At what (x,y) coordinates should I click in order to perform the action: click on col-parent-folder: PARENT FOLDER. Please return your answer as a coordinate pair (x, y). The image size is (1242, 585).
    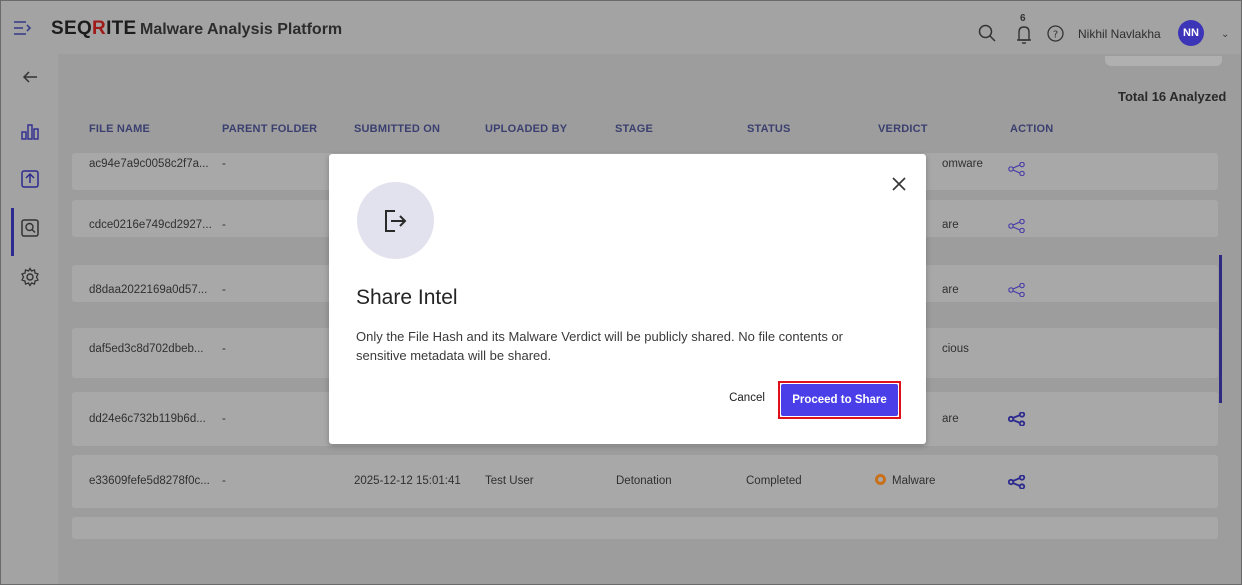
    Looking at the image, I should click on (269, 129).